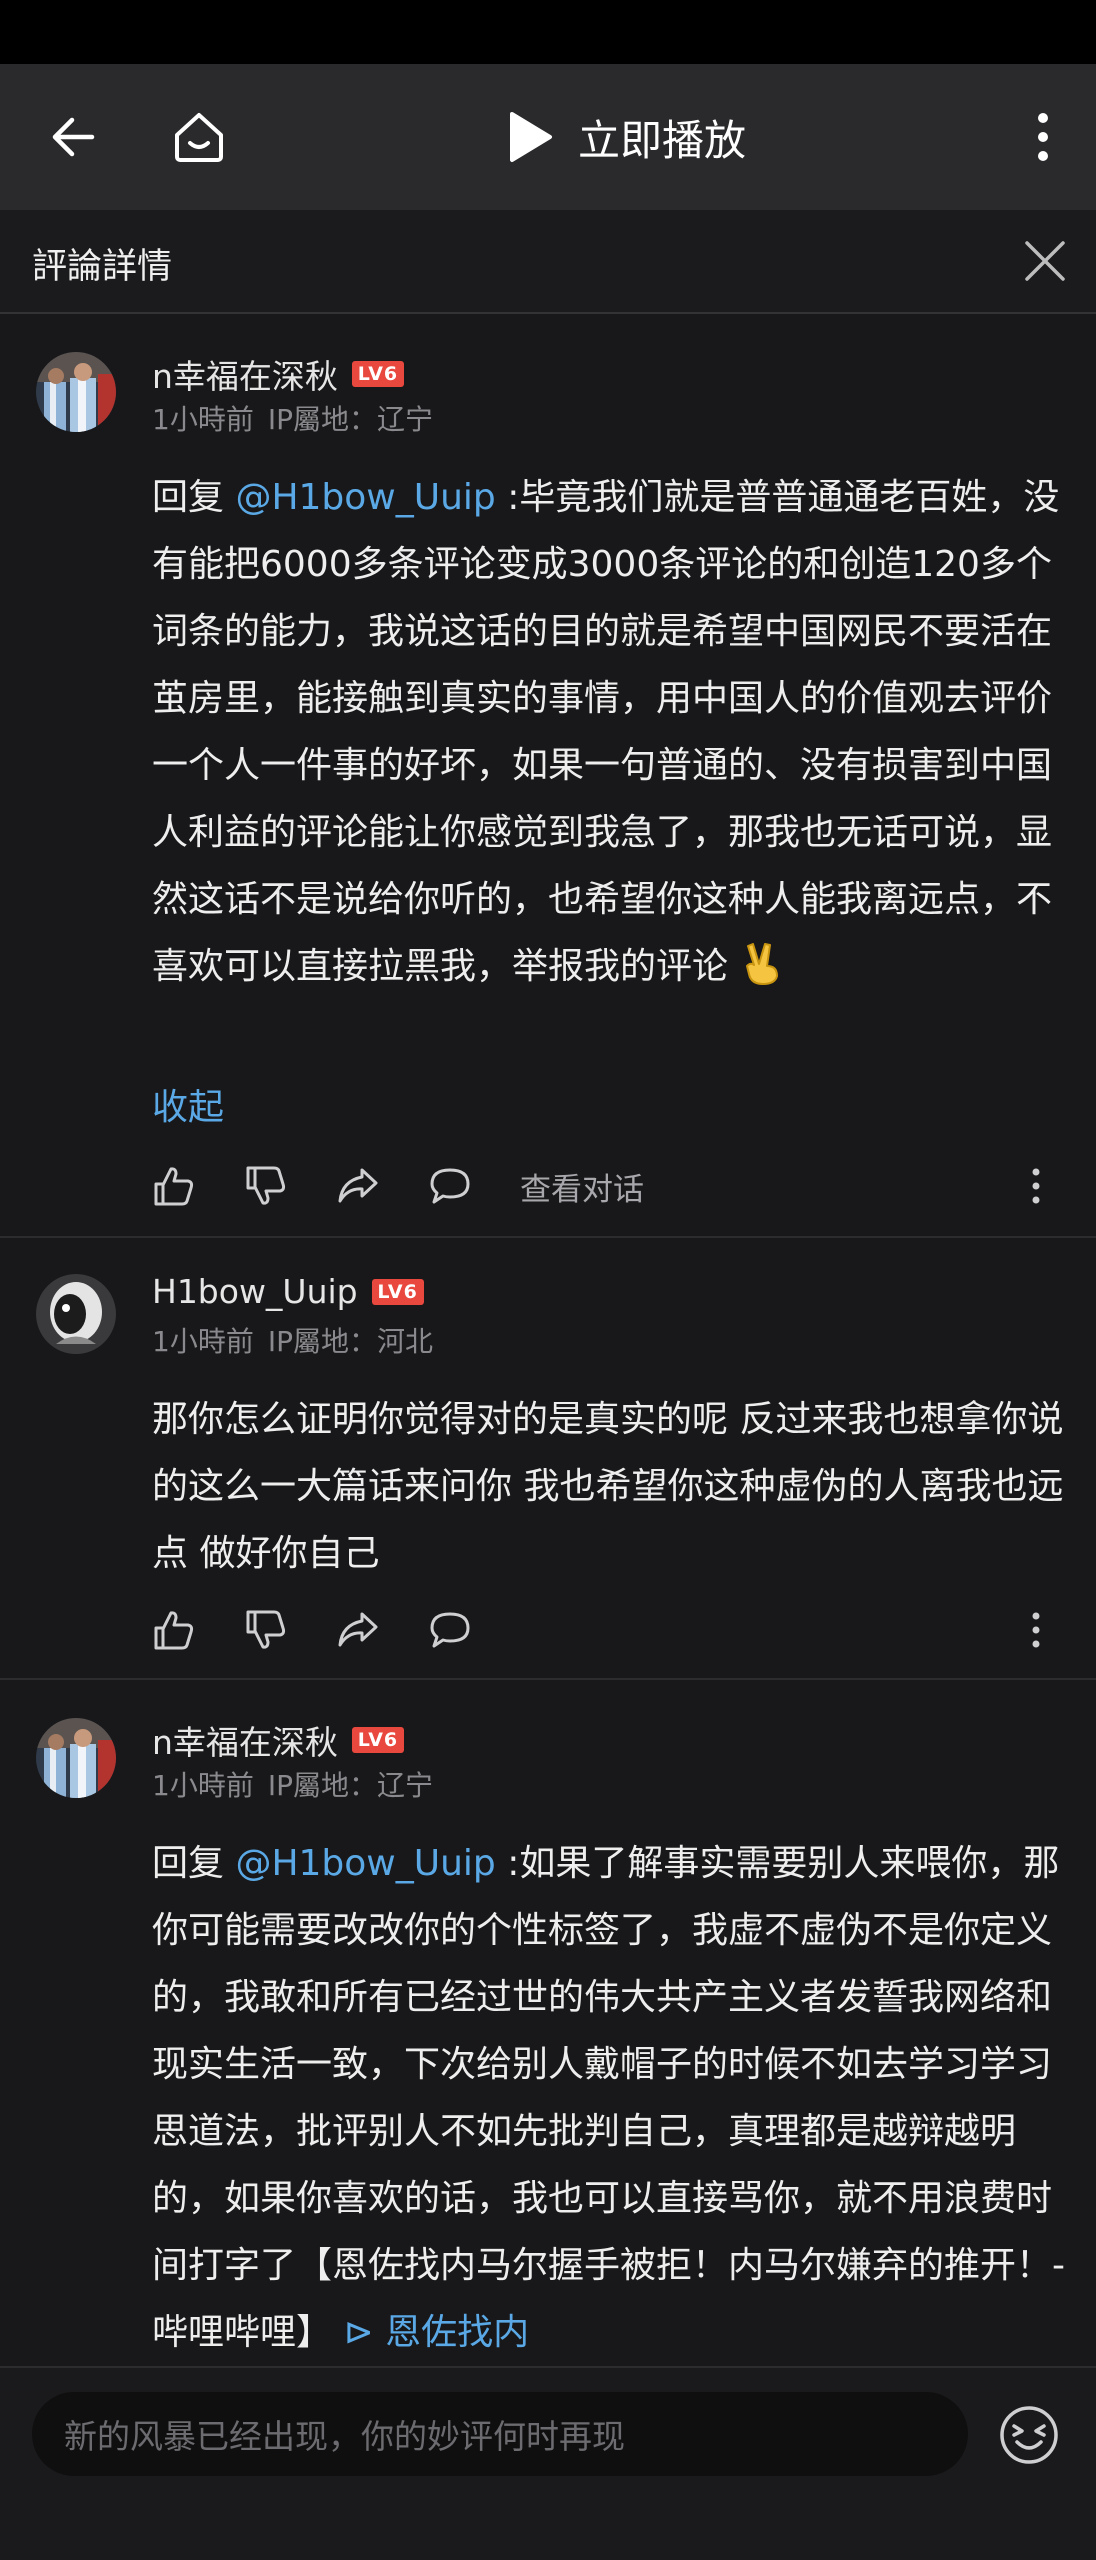  Describe the element at coordinates (188, 1104) in the screenshot. I see `collapse-link: 收起` at that location.